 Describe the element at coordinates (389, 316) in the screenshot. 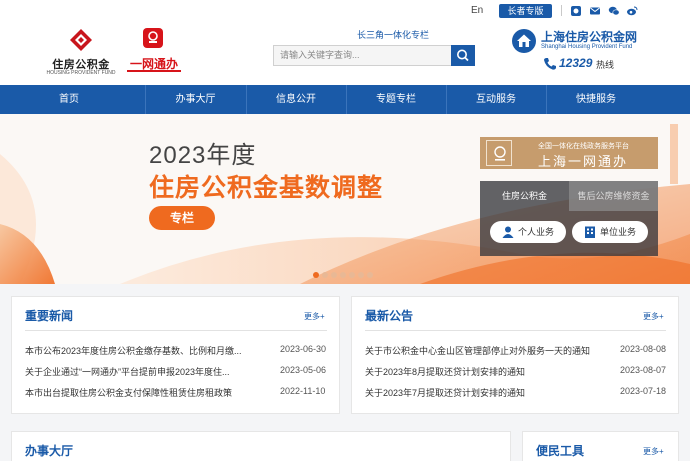

I see `section-title: 最新公告` at that location.